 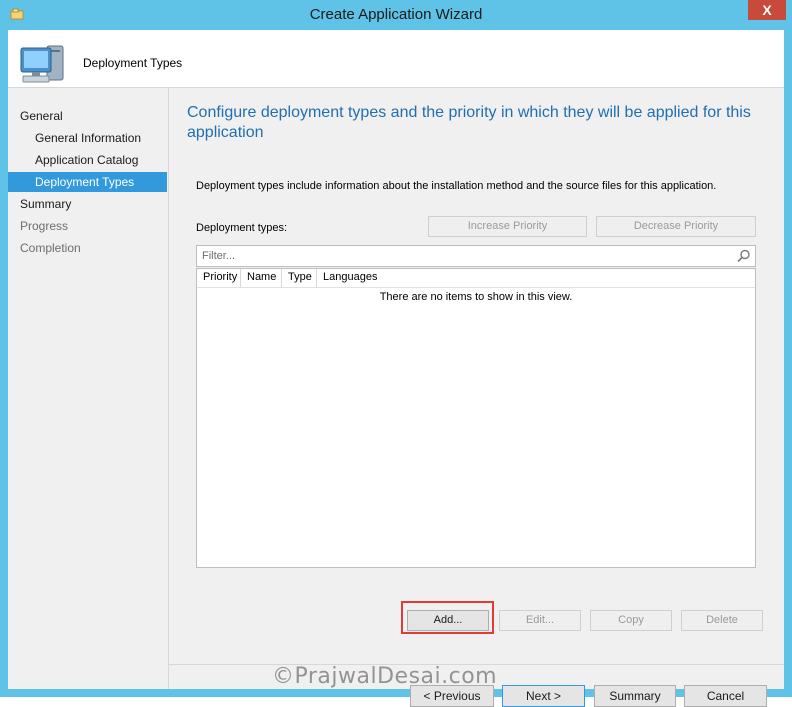 What do you see at coordinates (767, 10) in the screenshot?
I see `close-button: X` at bounding box center [767, 10].